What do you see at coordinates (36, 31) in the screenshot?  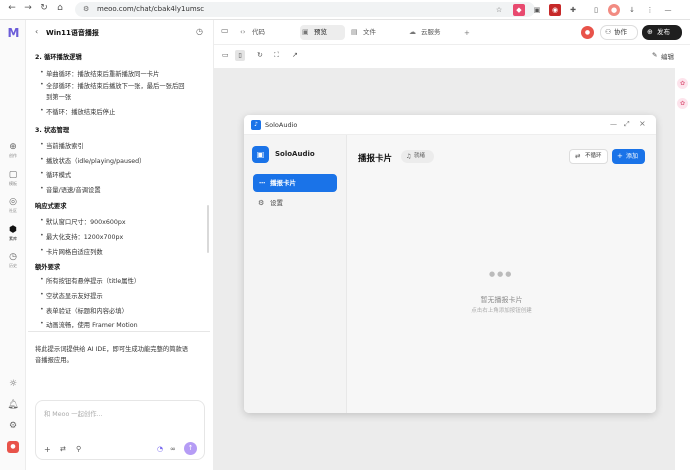 I see `chevron-left-icon: ‹` at bounding box center [36, 31].